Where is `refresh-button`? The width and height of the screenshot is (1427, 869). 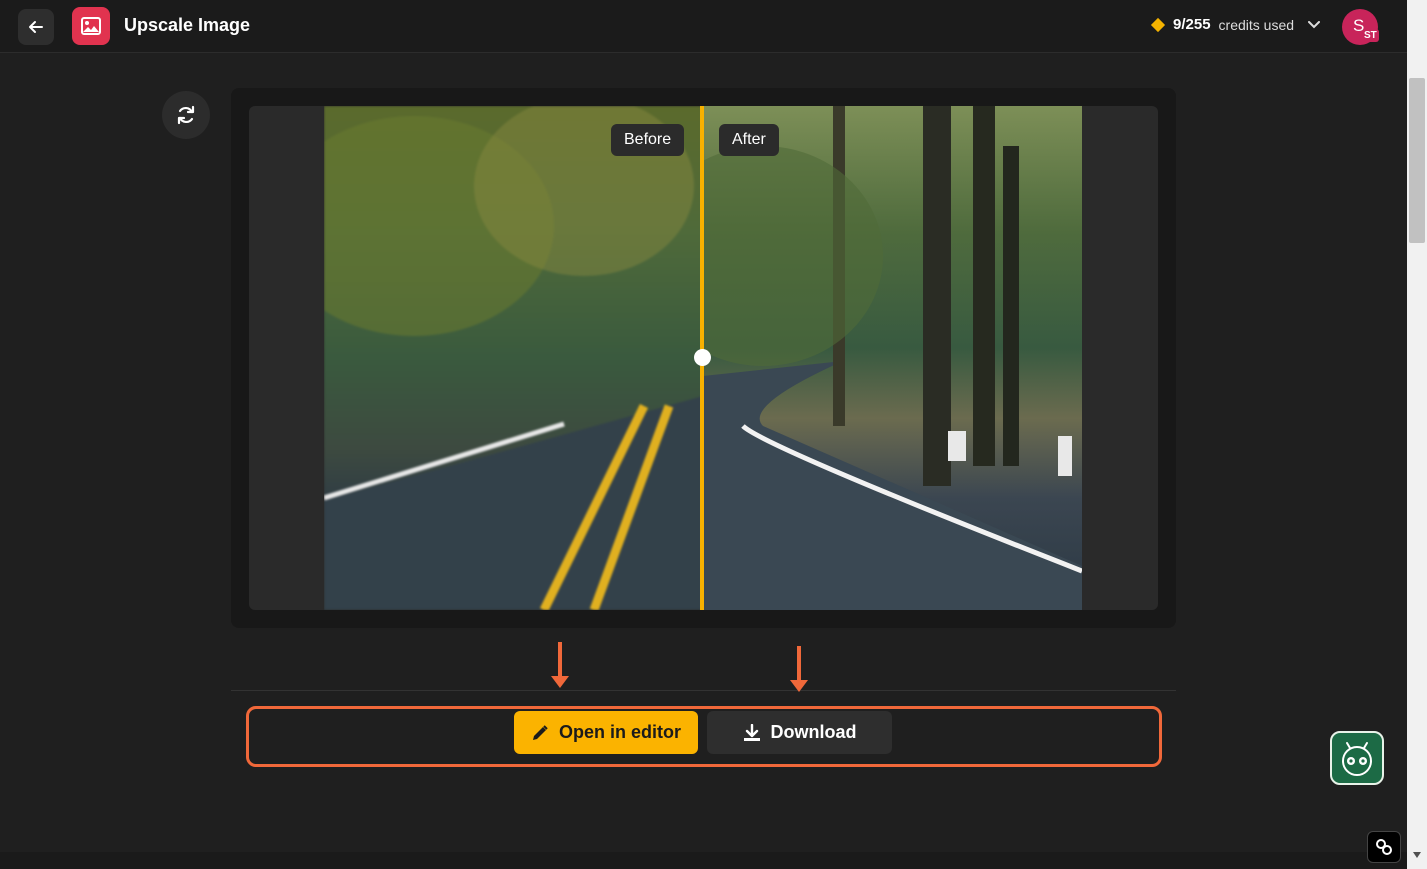
refresh-button is located at coordinates (186, 115).